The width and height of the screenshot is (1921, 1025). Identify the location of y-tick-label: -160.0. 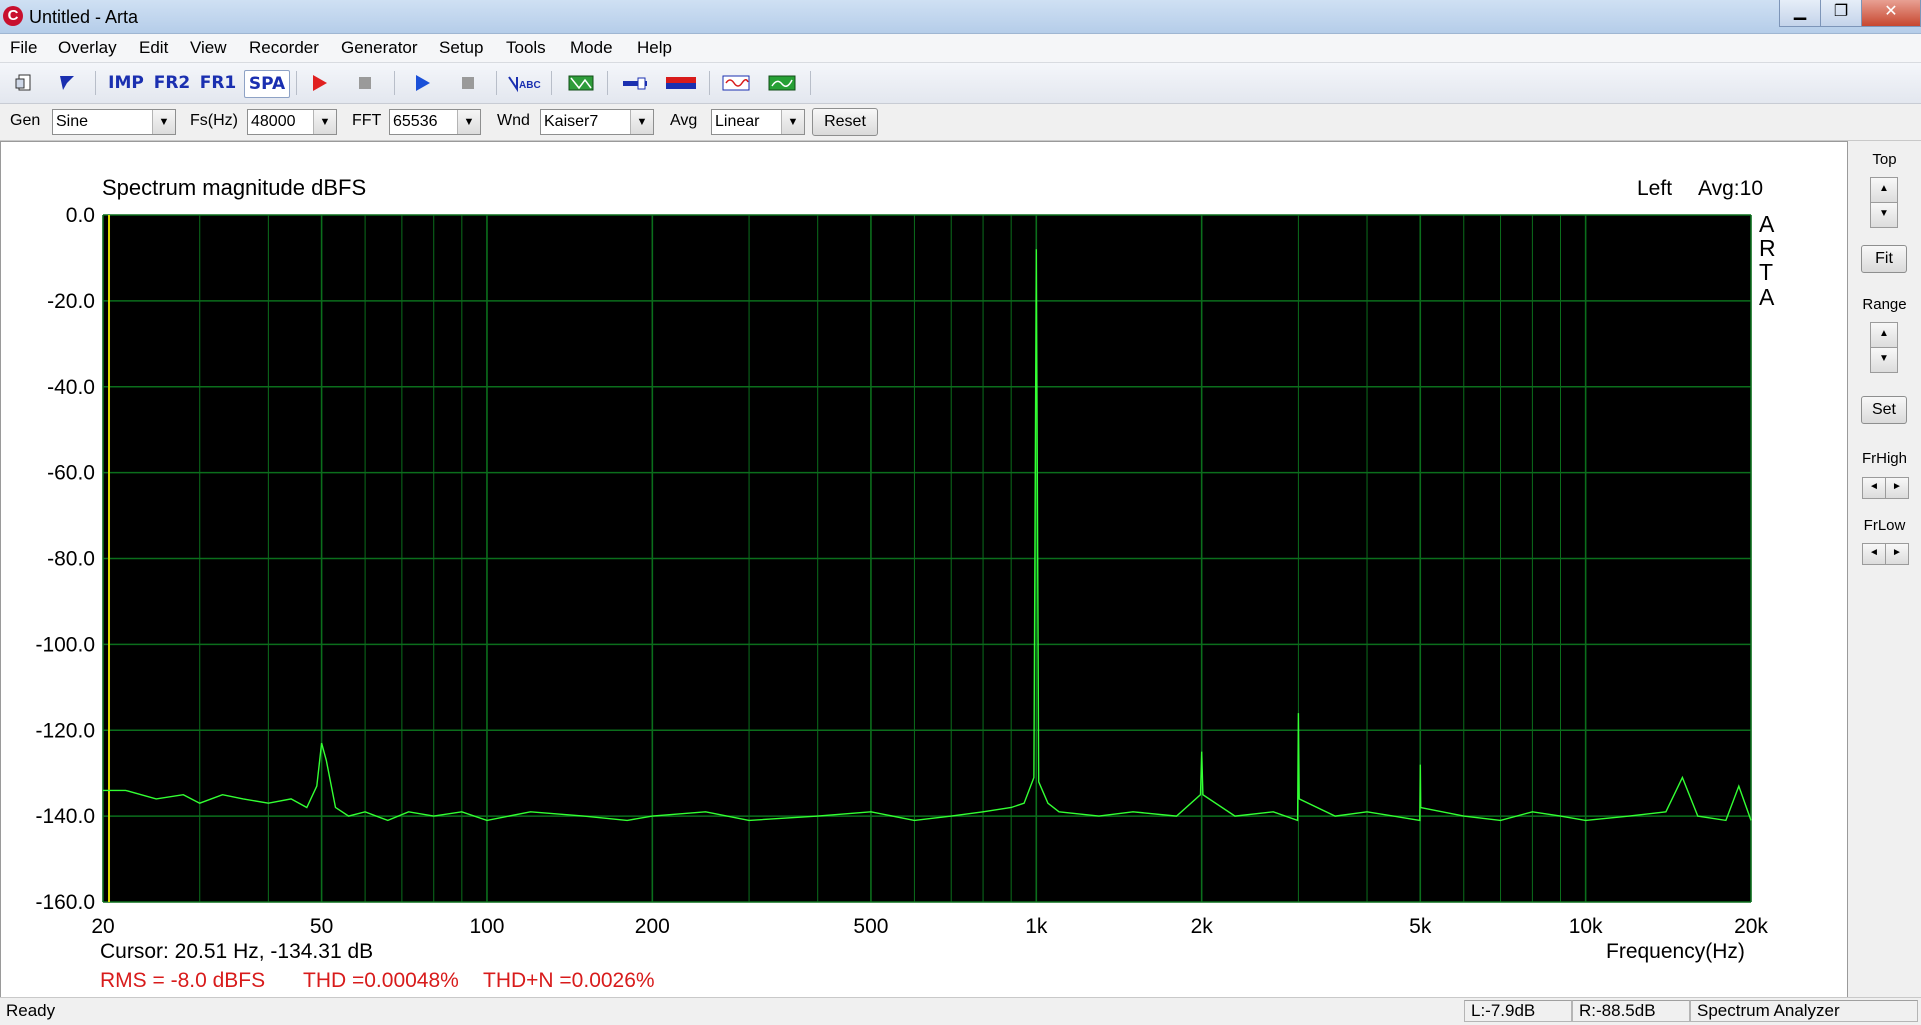
(65, 902).